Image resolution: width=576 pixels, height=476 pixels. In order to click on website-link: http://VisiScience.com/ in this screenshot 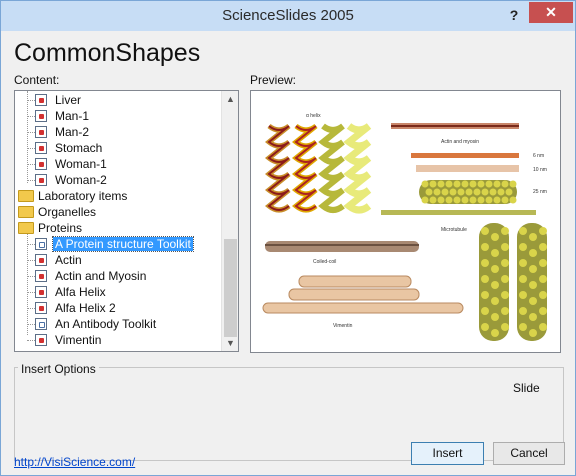, I will do `click(74, 462)`.